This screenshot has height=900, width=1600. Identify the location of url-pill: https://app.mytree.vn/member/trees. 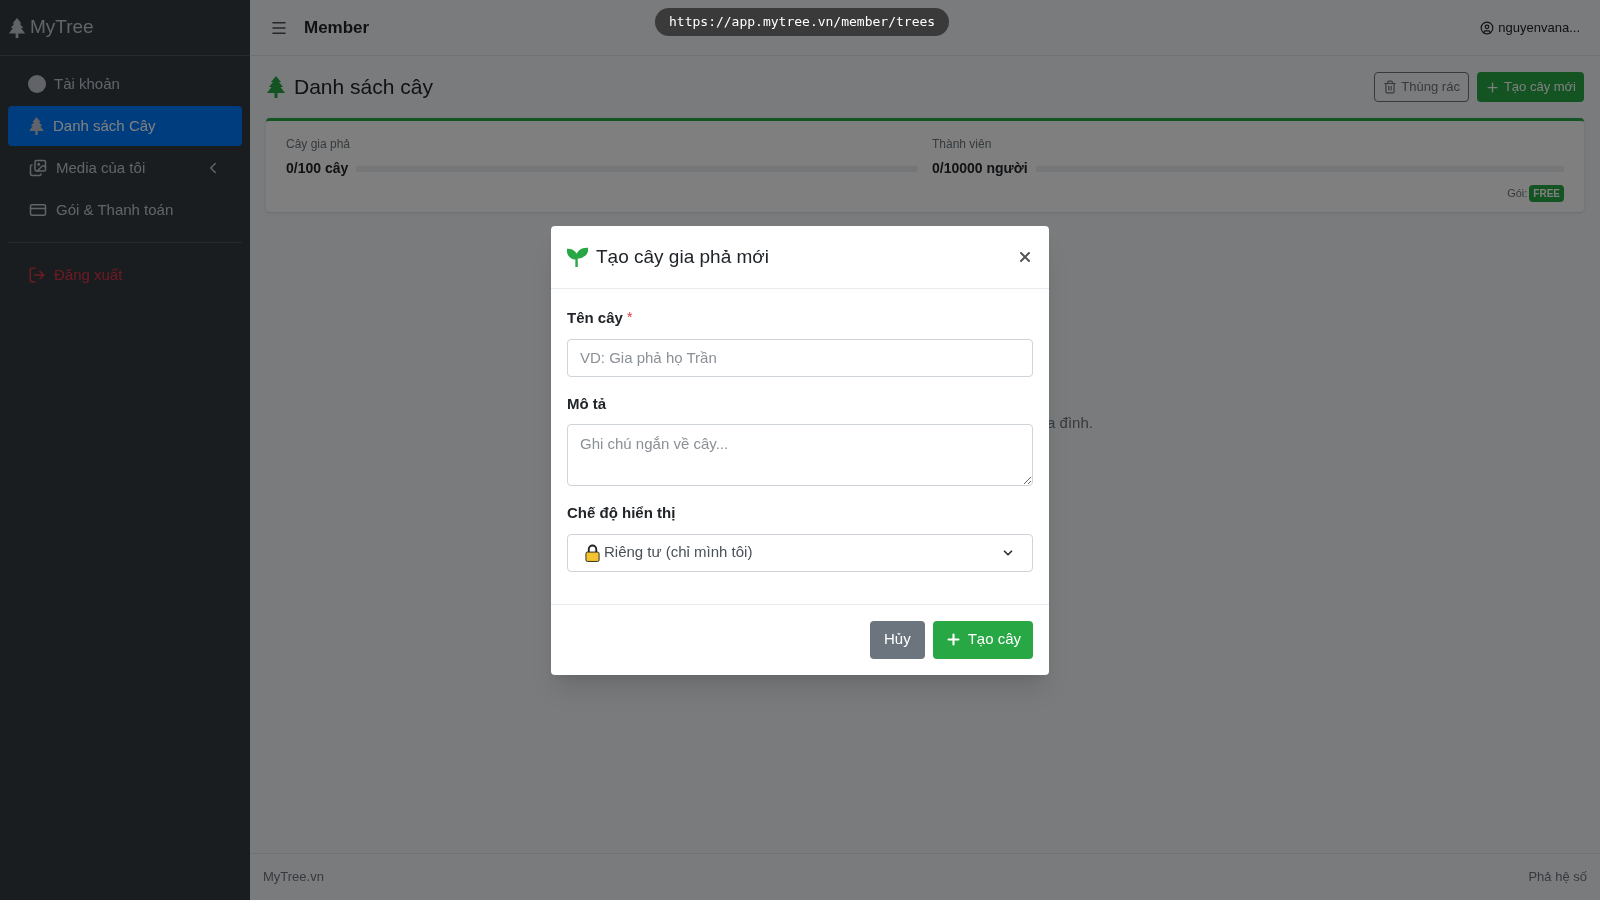
(802, 22).